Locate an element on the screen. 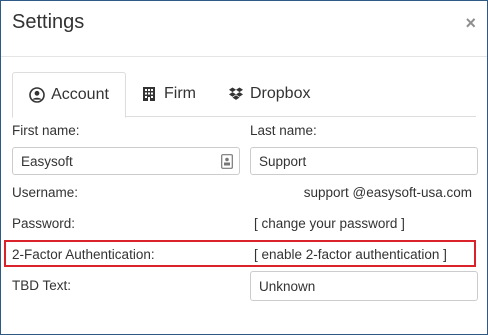  tbd-field: Unknown is located at coordinates (364, 286).